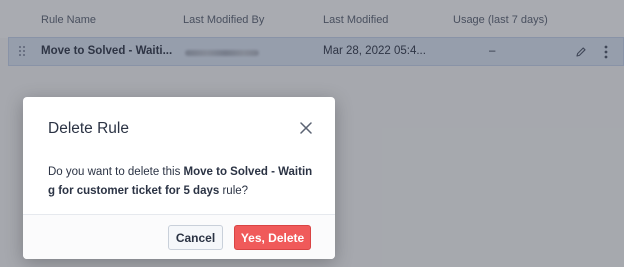 The height and width of the screenshot is (267, 624). Describe the element at coordinates (88, 128) in the screenshot. I see `dialog-title: Delete Rule` at that location.